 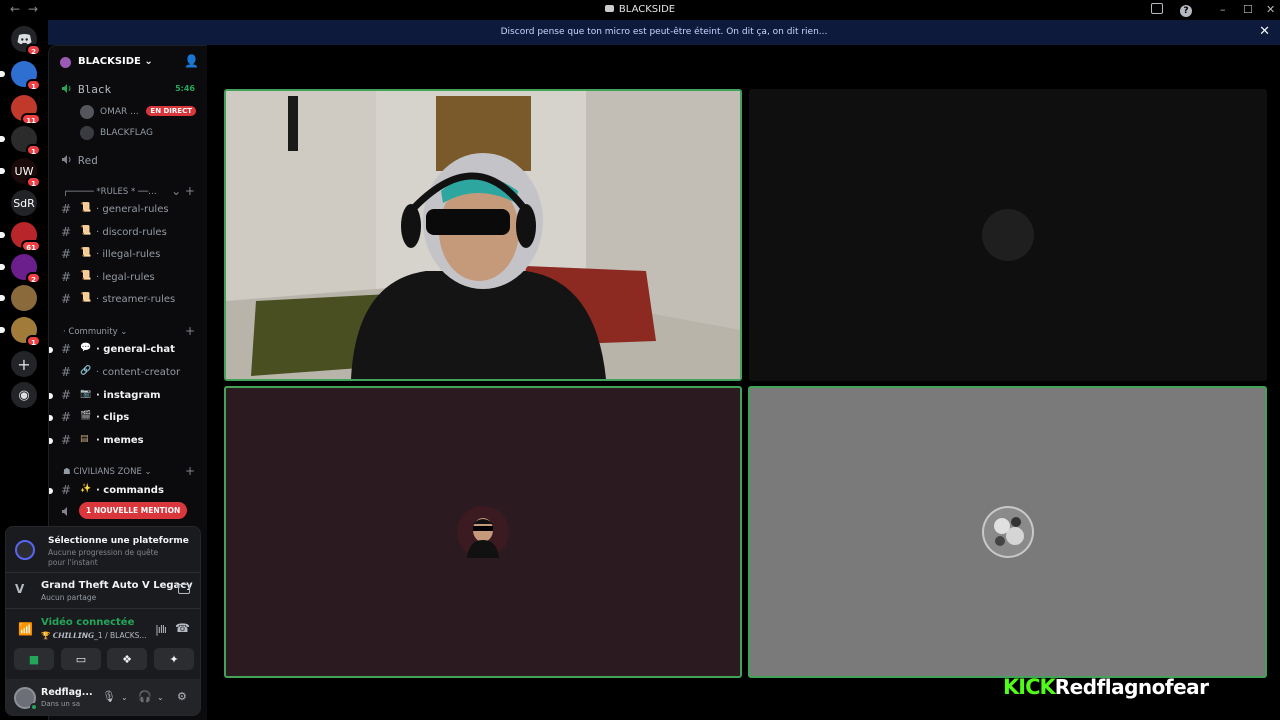 I want to click on noise-suppression-icon: |ıllı, so click(x=161, y=629).